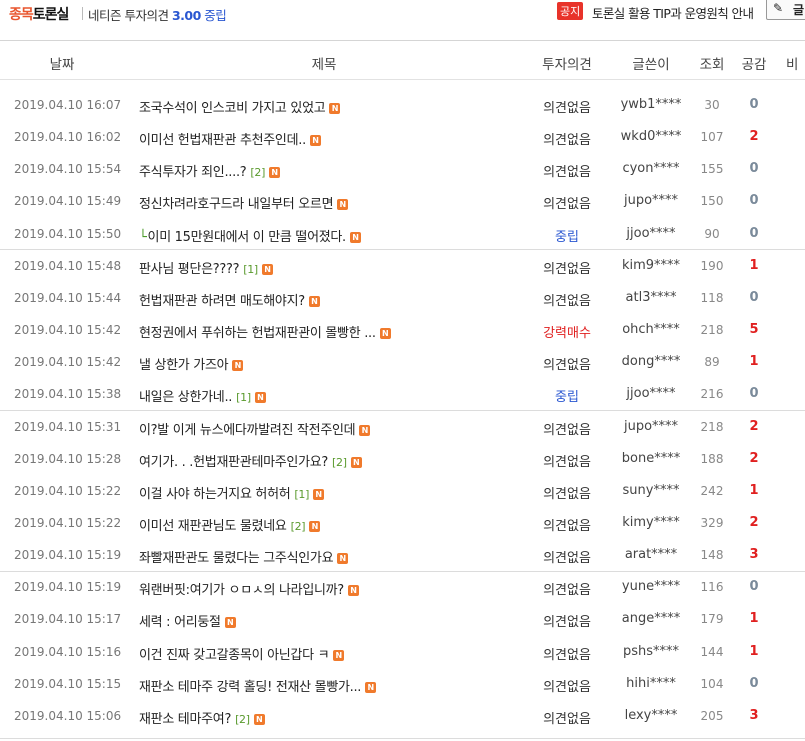 The width and height of the screenshot is (805, 741). I want to click on col-writer: 글쓴이, so click(651, 65).